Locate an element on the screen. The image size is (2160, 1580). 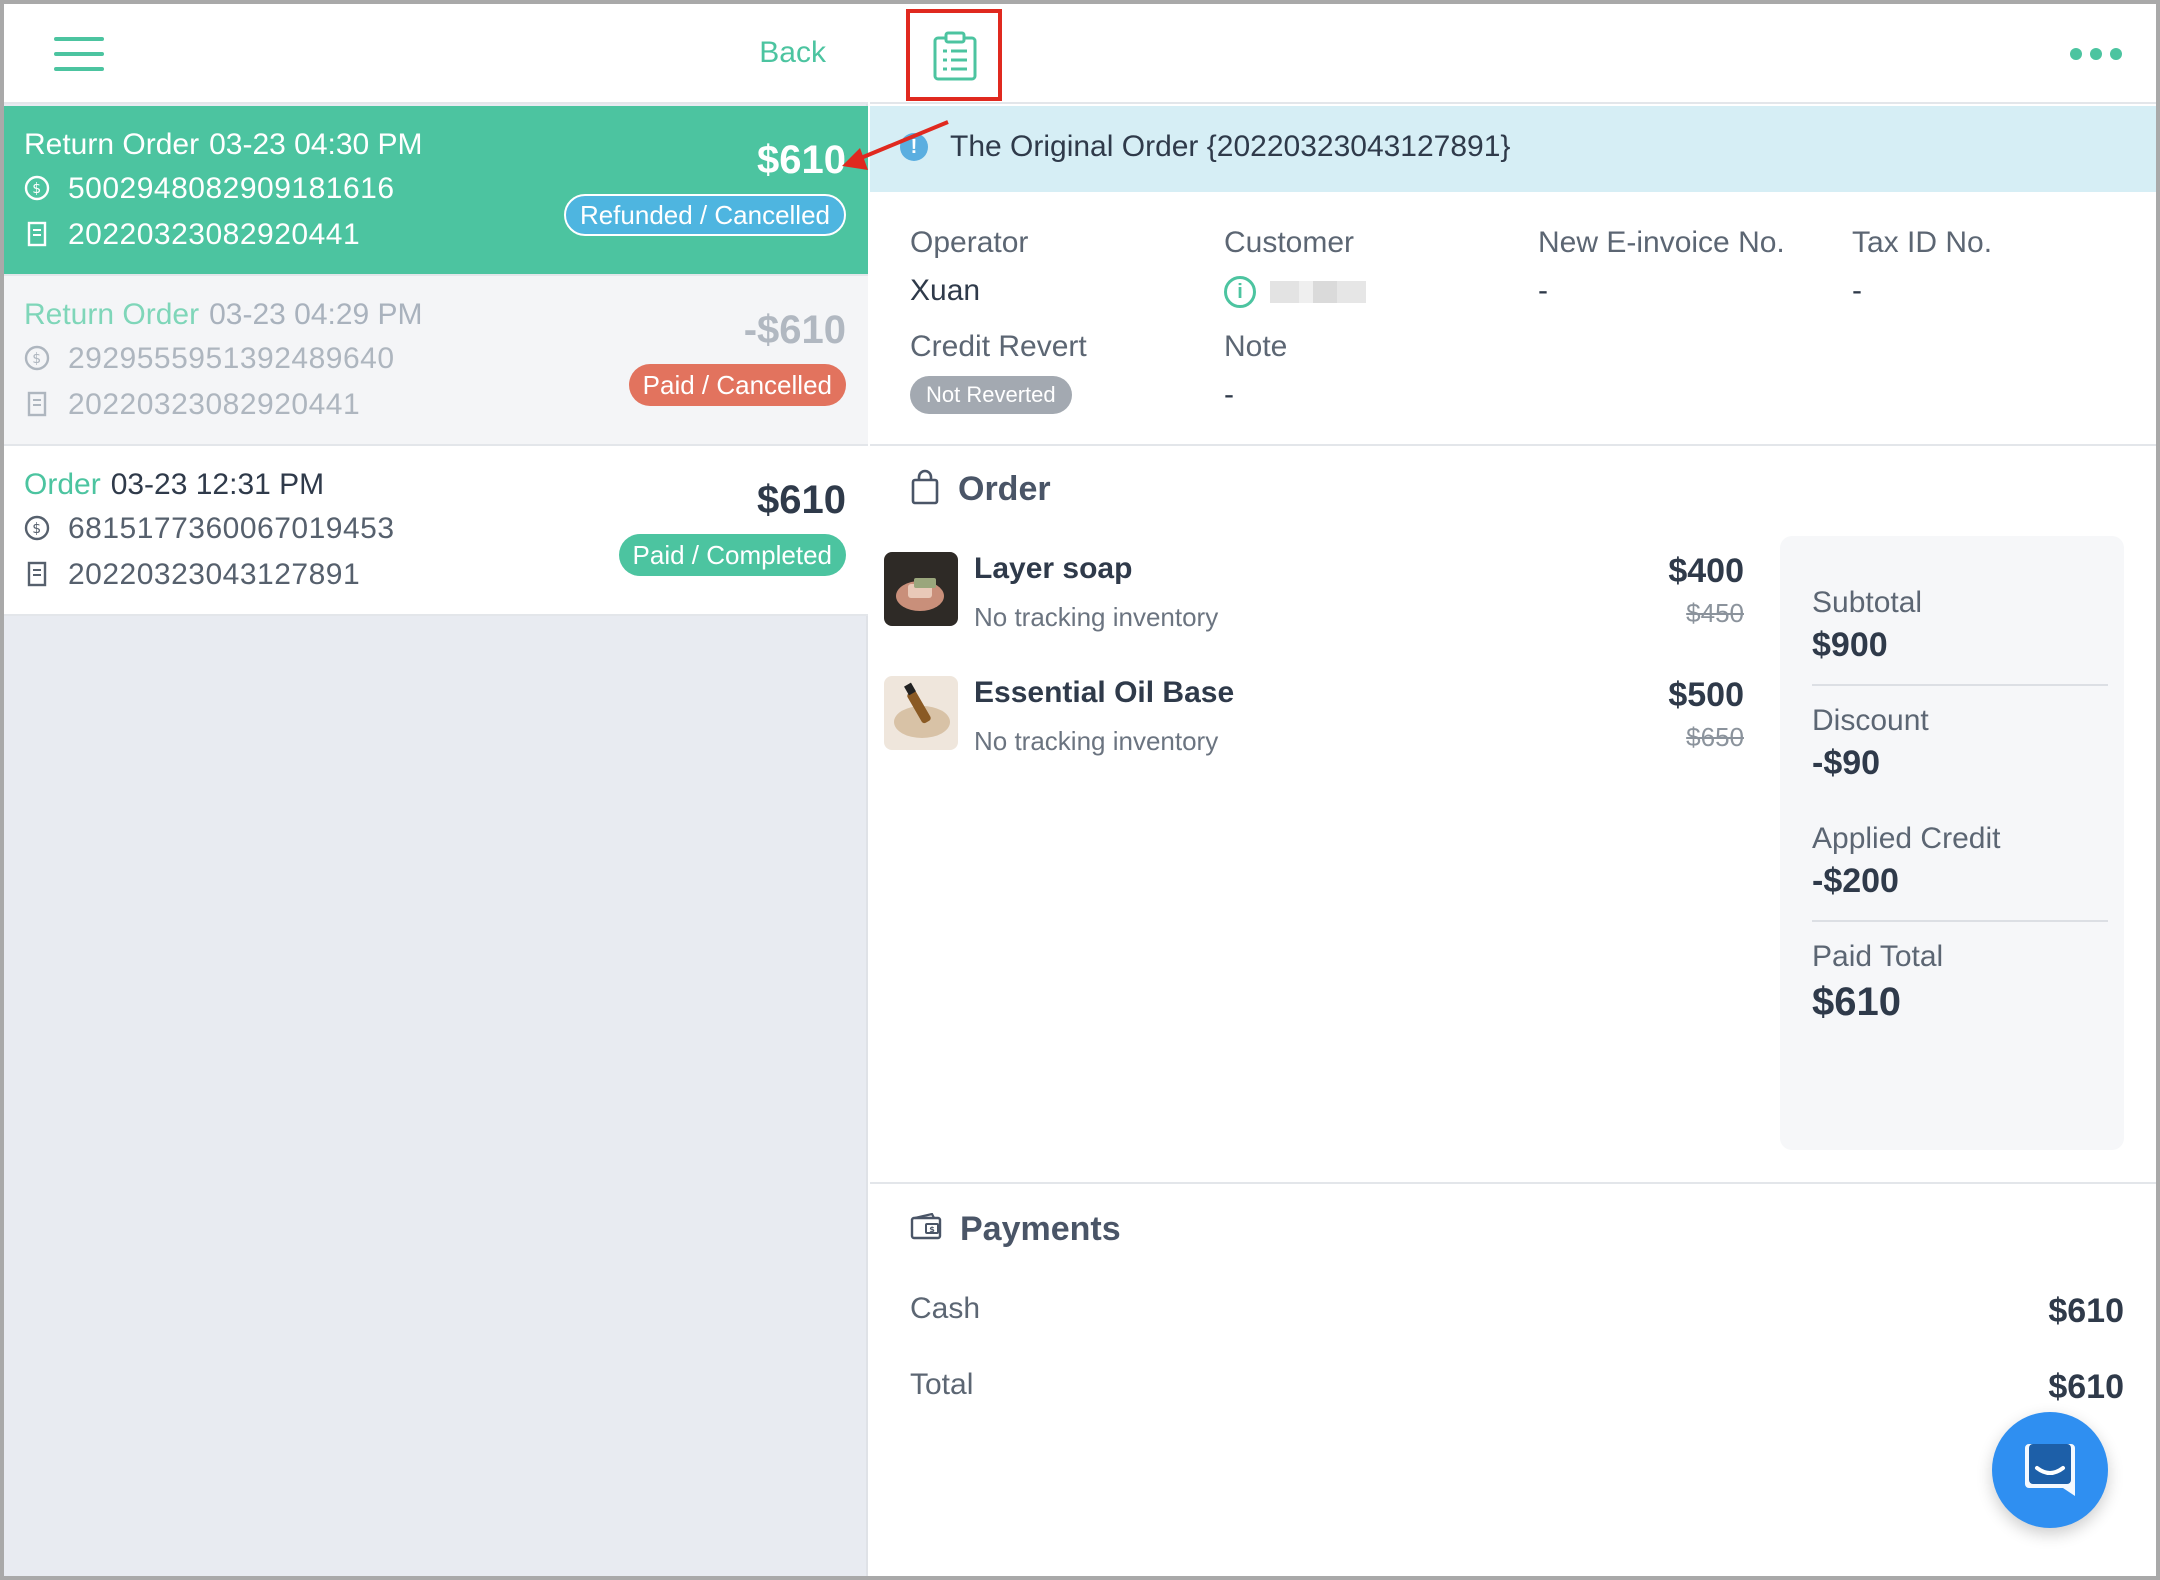
invoice-no: 20220323043127891 is located at coordinates (214, 574).